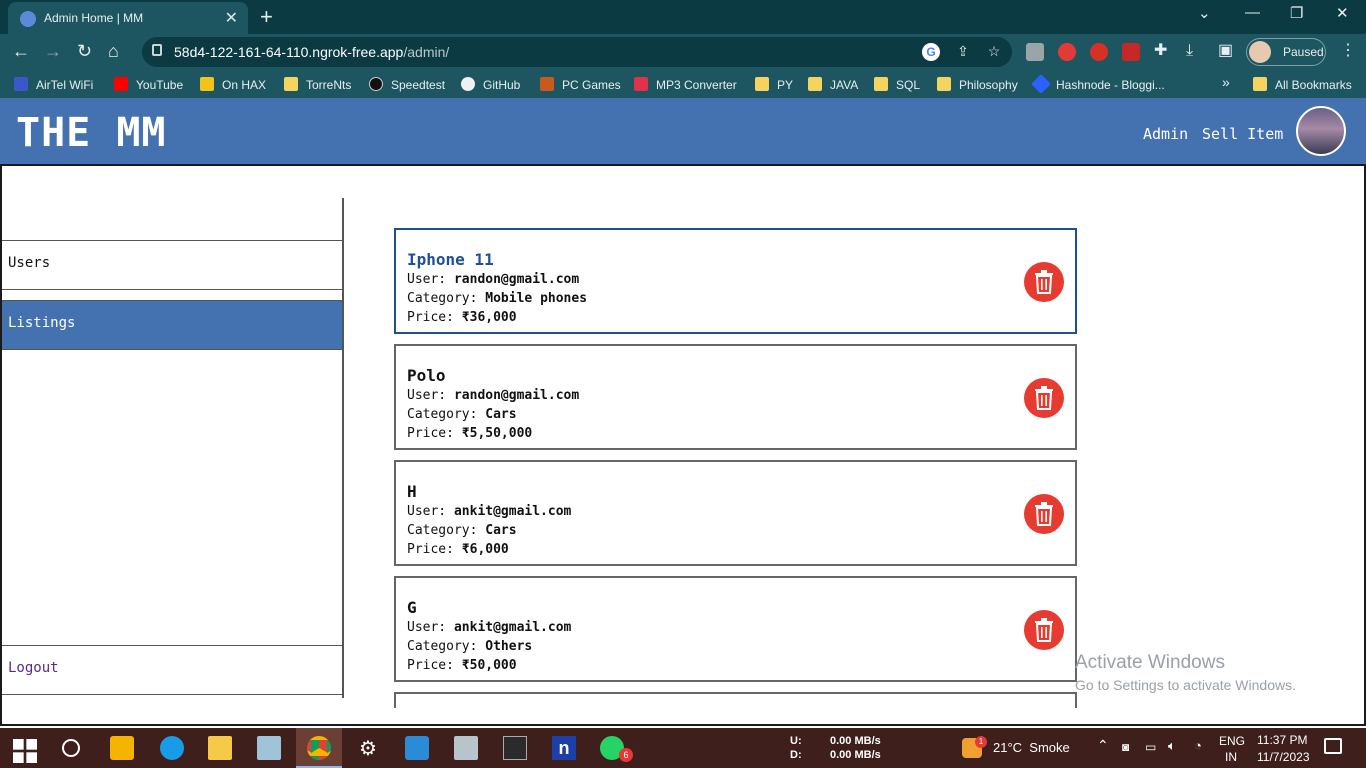  I want to click on sidebar-item-users: Users, so click(172, 265).